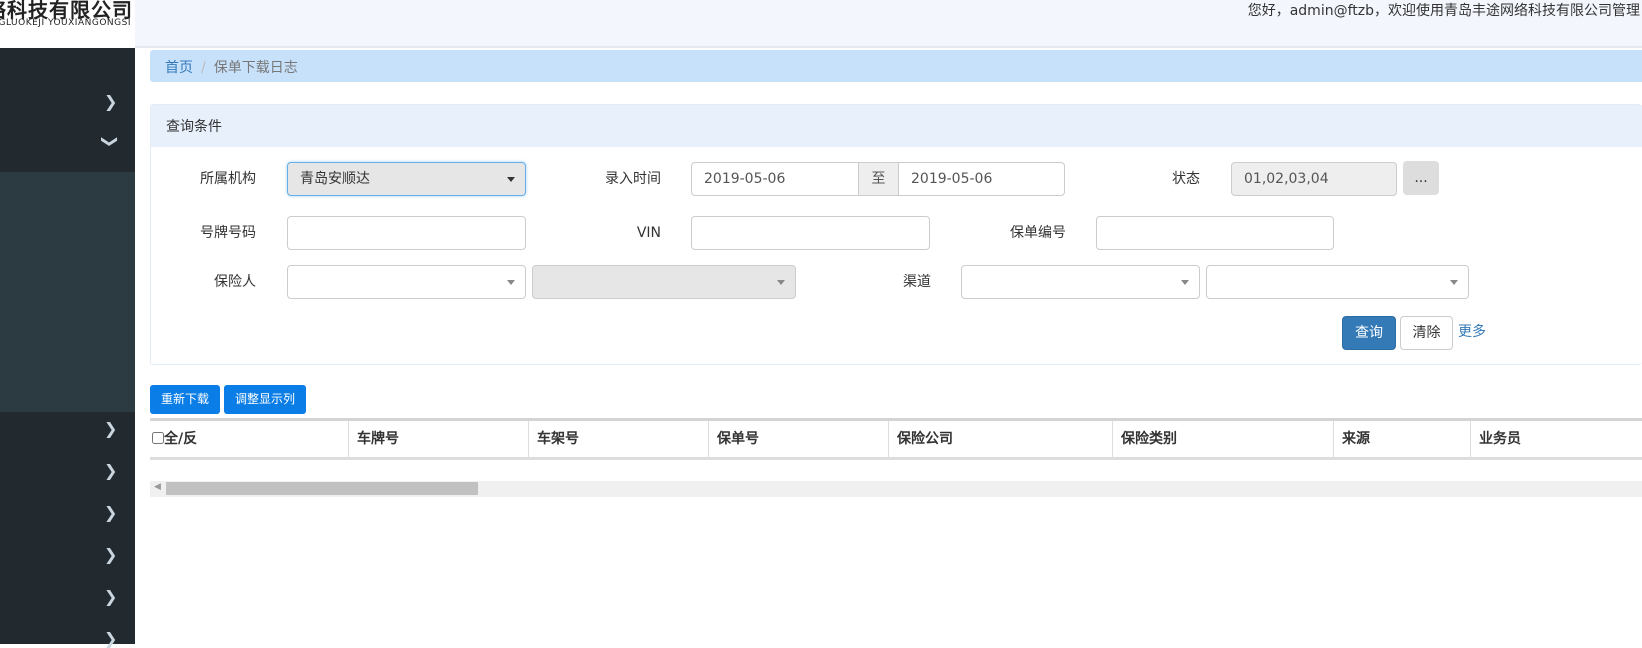 This screenshot has width=1642, height=648. What do you see at coordinates (648, 233) in the screenshot?
I see `vin-label: VIN` at bounding box center [648, 233].